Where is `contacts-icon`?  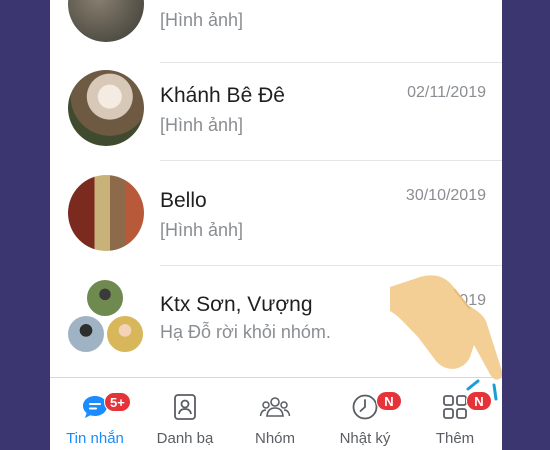 contacts-icon is located at coordinates (185, 407).